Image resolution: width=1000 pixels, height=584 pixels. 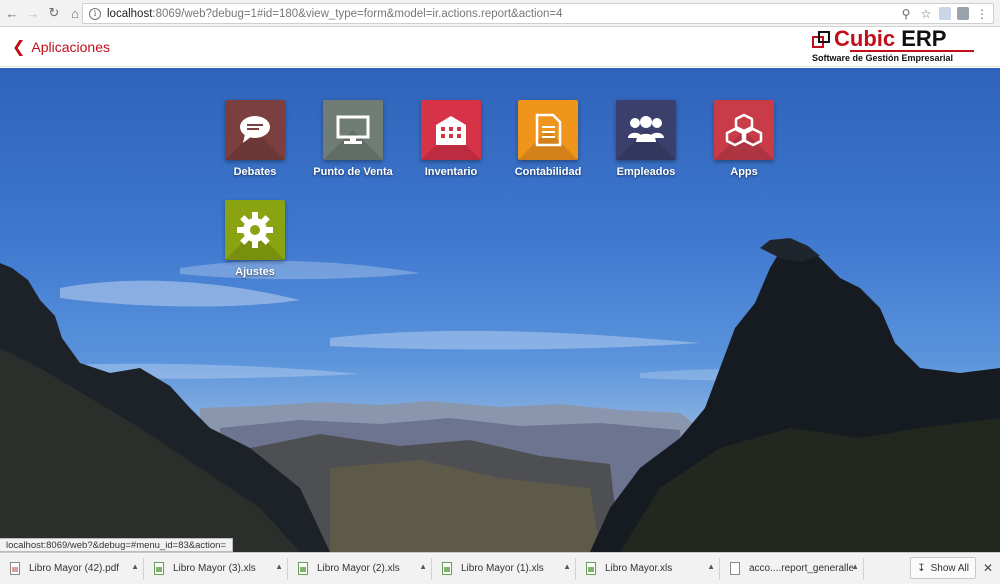 What do you see at coordinates (924, 38) in the screenshot?
I see `brand-suffix: ERP` at bounding box center [924, 38].